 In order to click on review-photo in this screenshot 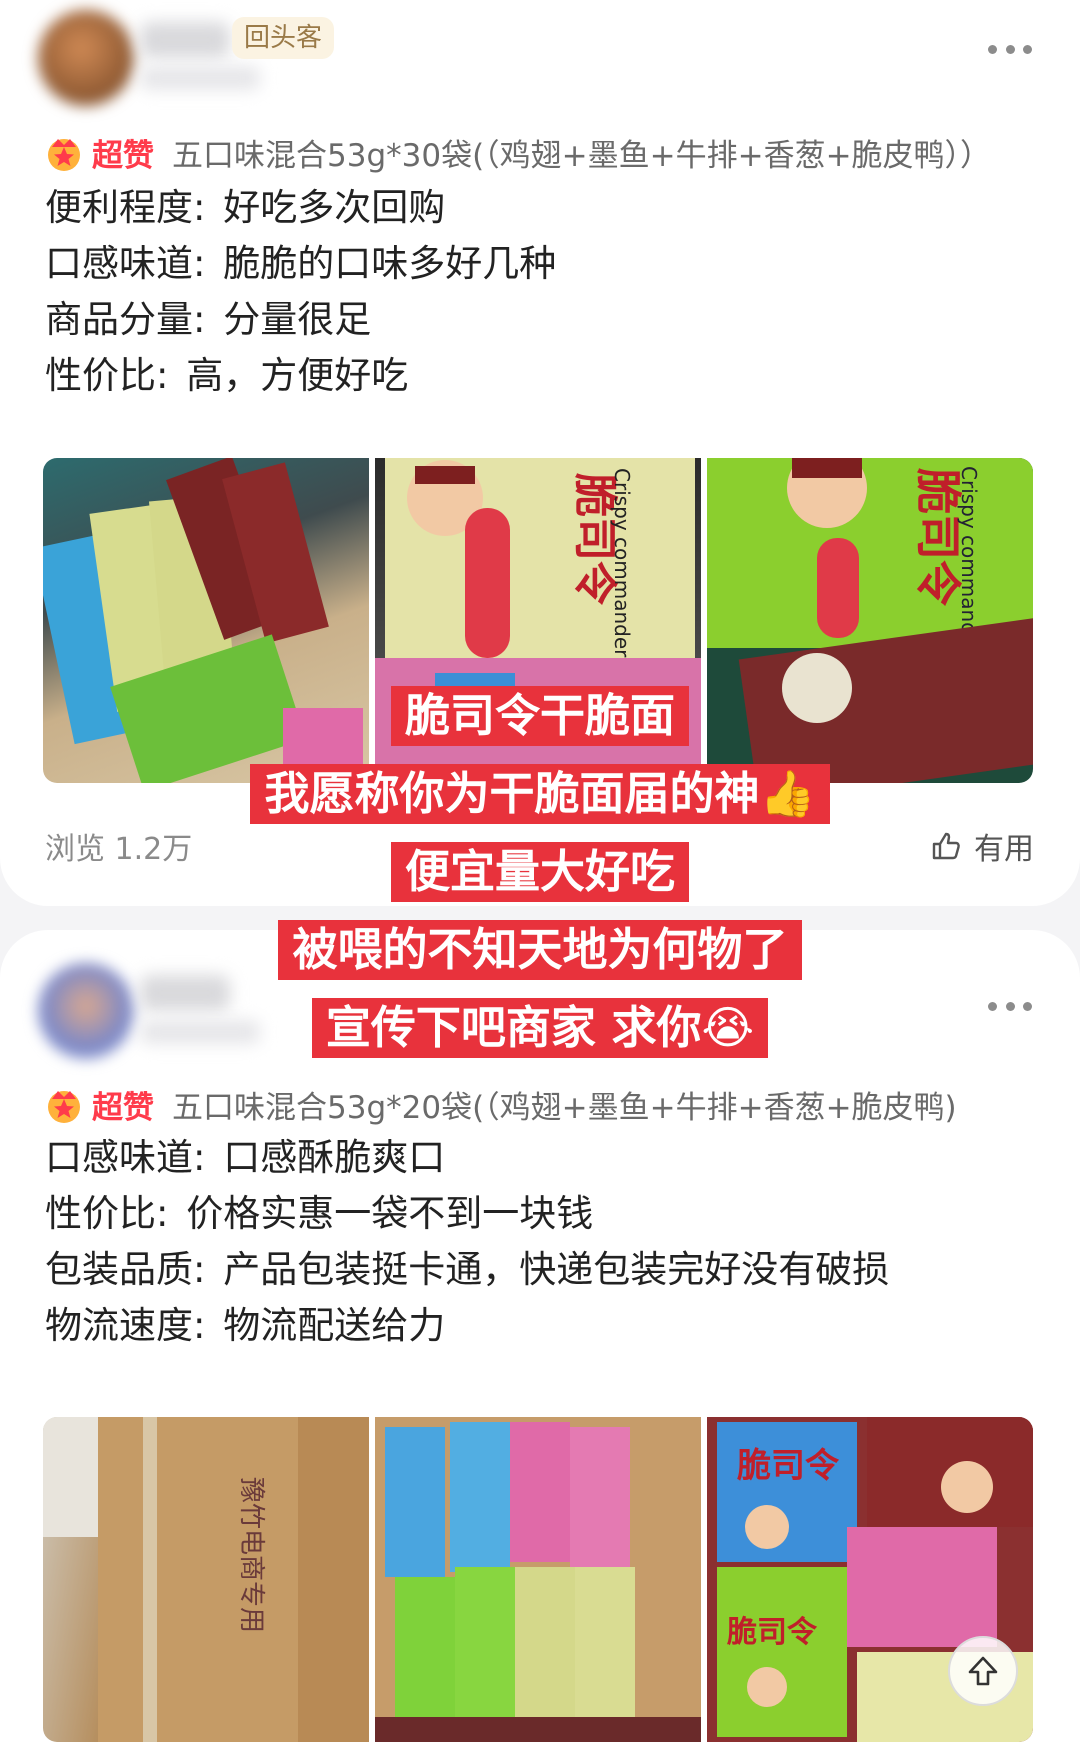, I will do `click(538, 1579)`.